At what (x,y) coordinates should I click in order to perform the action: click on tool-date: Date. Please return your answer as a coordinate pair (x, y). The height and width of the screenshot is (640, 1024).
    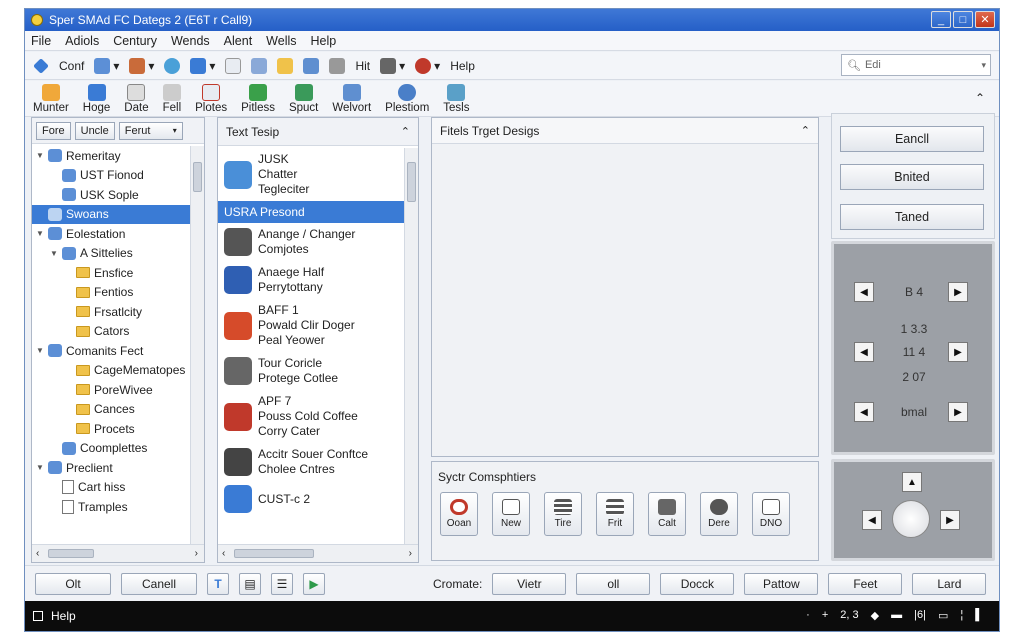
    Looking at the image, I should click on (136, 99).